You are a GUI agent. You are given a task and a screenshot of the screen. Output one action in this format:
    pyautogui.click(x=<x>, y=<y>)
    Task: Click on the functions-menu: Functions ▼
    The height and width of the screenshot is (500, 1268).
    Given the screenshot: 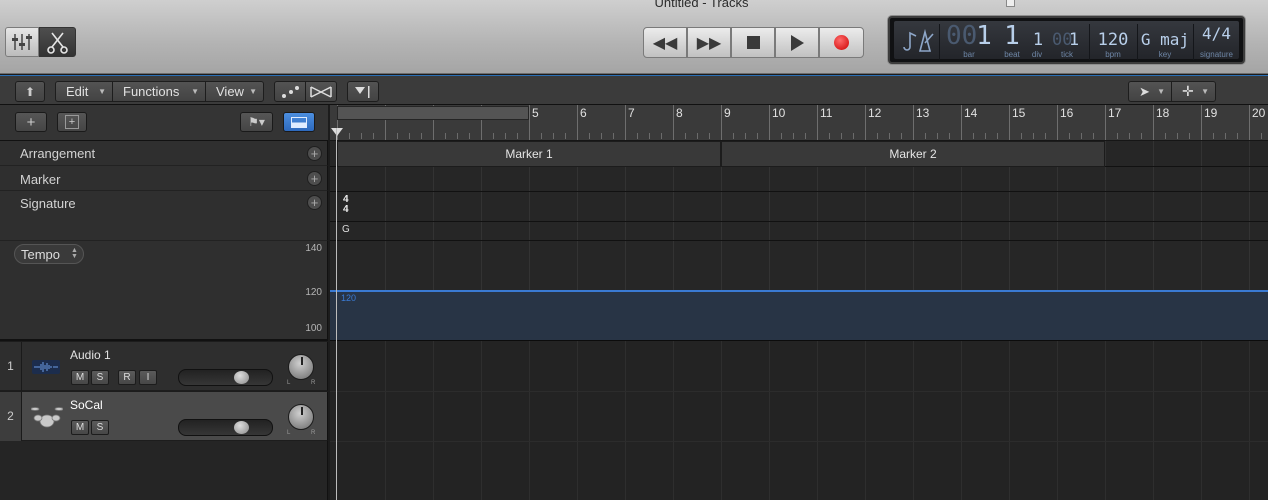 What is the action you would take?
    pyautogui.click(x=159, y=91)
    